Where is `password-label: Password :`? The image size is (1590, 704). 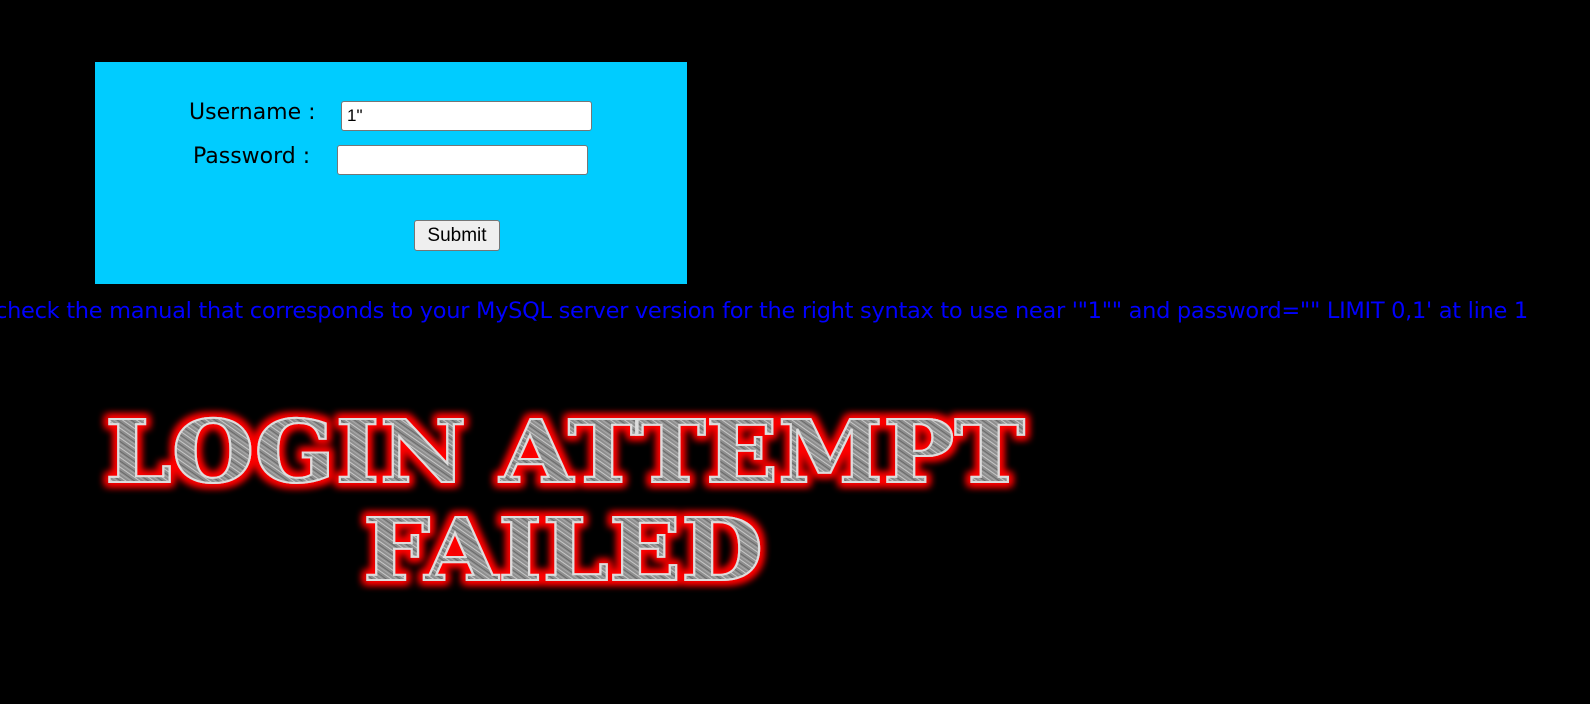
password-label: Password : is located at coordinates (252, 156).